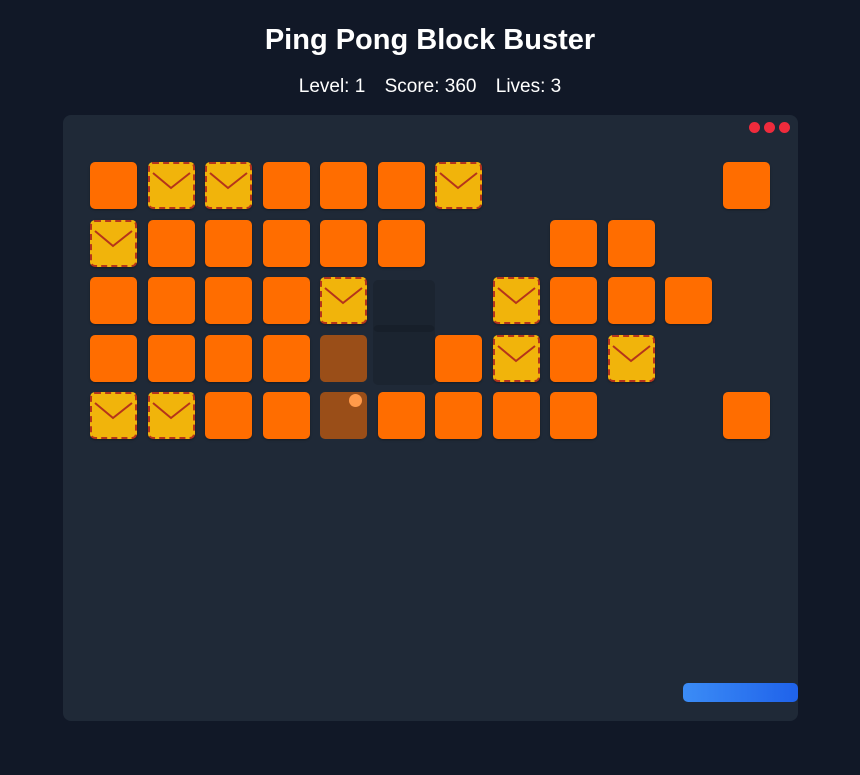  Describe the element at coordinates (528, 86) in the screenshot. I see `lives-display: Lives: 3` at that location.